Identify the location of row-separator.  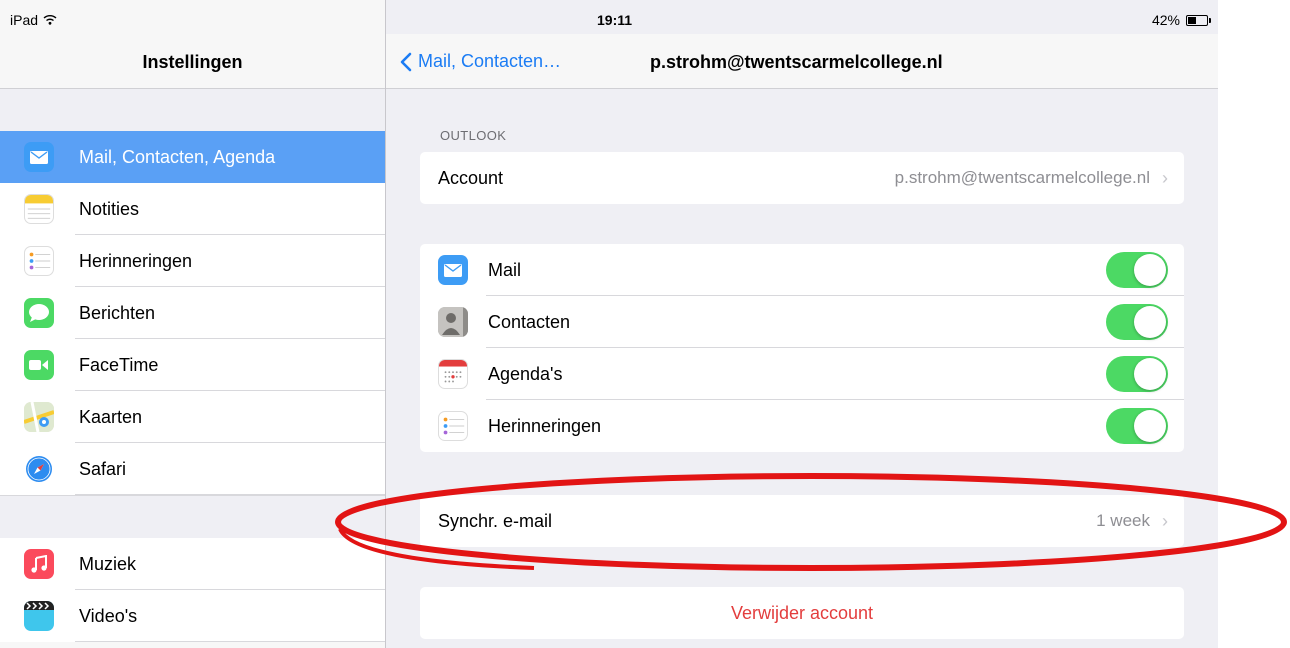
(230, 641).